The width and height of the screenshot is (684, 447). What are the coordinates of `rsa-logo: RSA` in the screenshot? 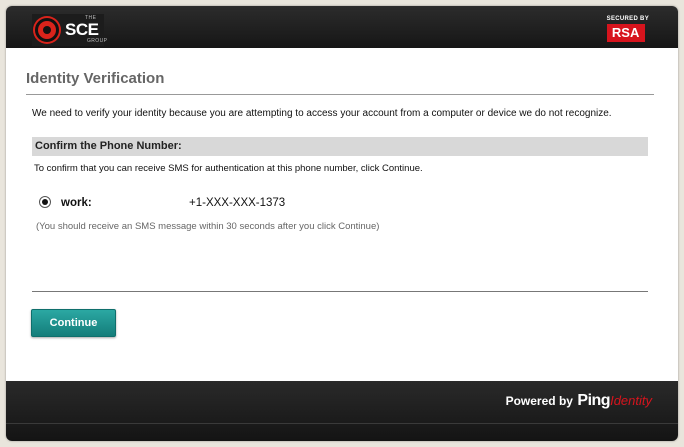 It's located at (625, 33).